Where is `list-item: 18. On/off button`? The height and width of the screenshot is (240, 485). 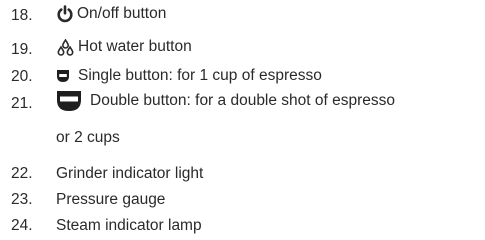 list-item: 18. On/off button is located at coordinates (242, 16).